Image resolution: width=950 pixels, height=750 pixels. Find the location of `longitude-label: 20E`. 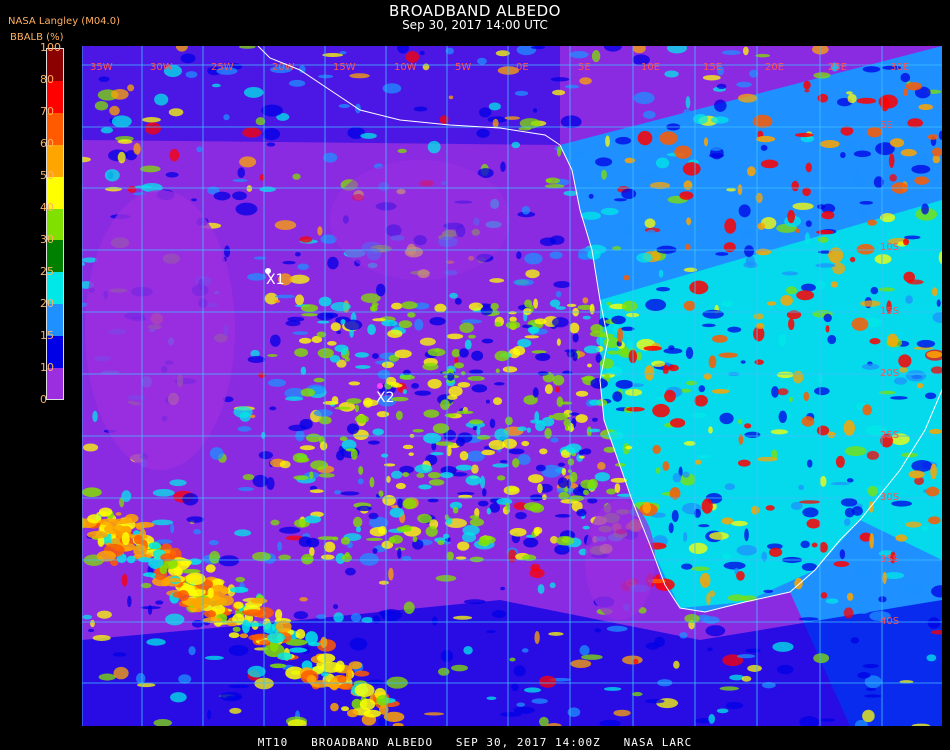

longitude-label: 20E is located at coordinates (774, 67).